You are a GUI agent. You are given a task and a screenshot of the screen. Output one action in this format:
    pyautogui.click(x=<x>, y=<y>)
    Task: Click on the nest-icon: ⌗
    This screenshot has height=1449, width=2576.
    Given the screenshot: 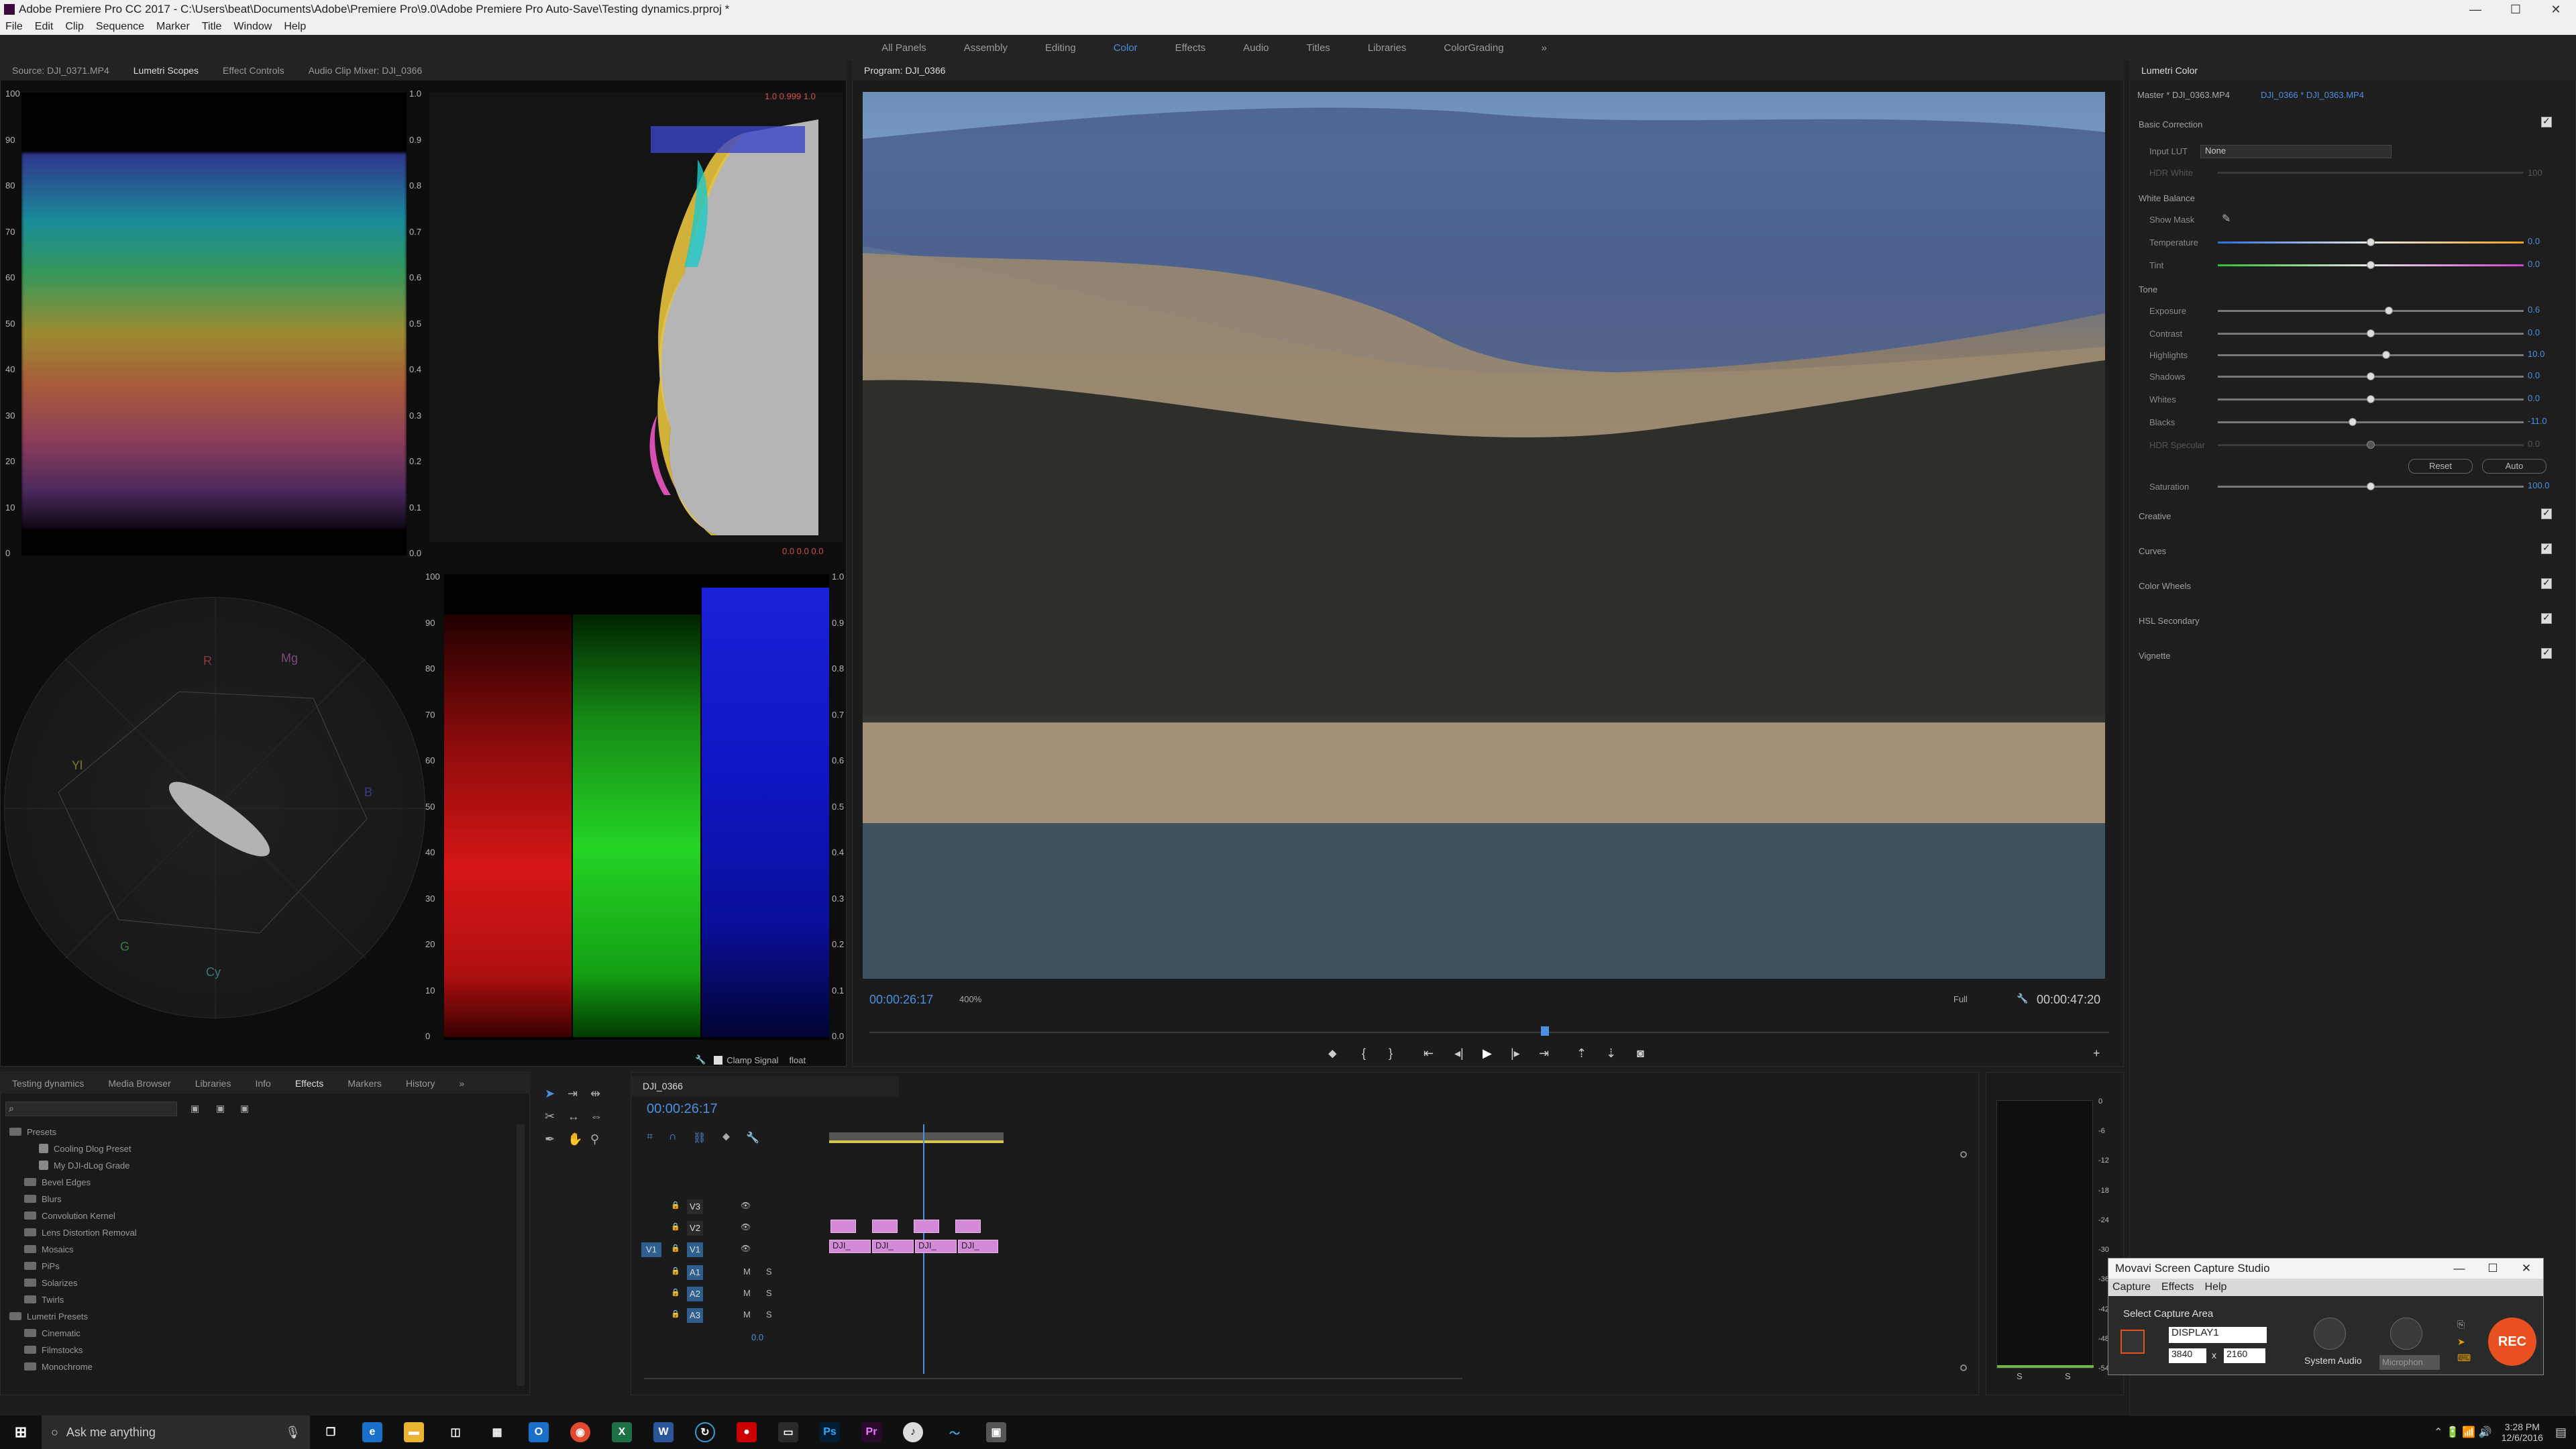 What is the action you would take?
    pyautogui.click(x=650, y=1137)
    